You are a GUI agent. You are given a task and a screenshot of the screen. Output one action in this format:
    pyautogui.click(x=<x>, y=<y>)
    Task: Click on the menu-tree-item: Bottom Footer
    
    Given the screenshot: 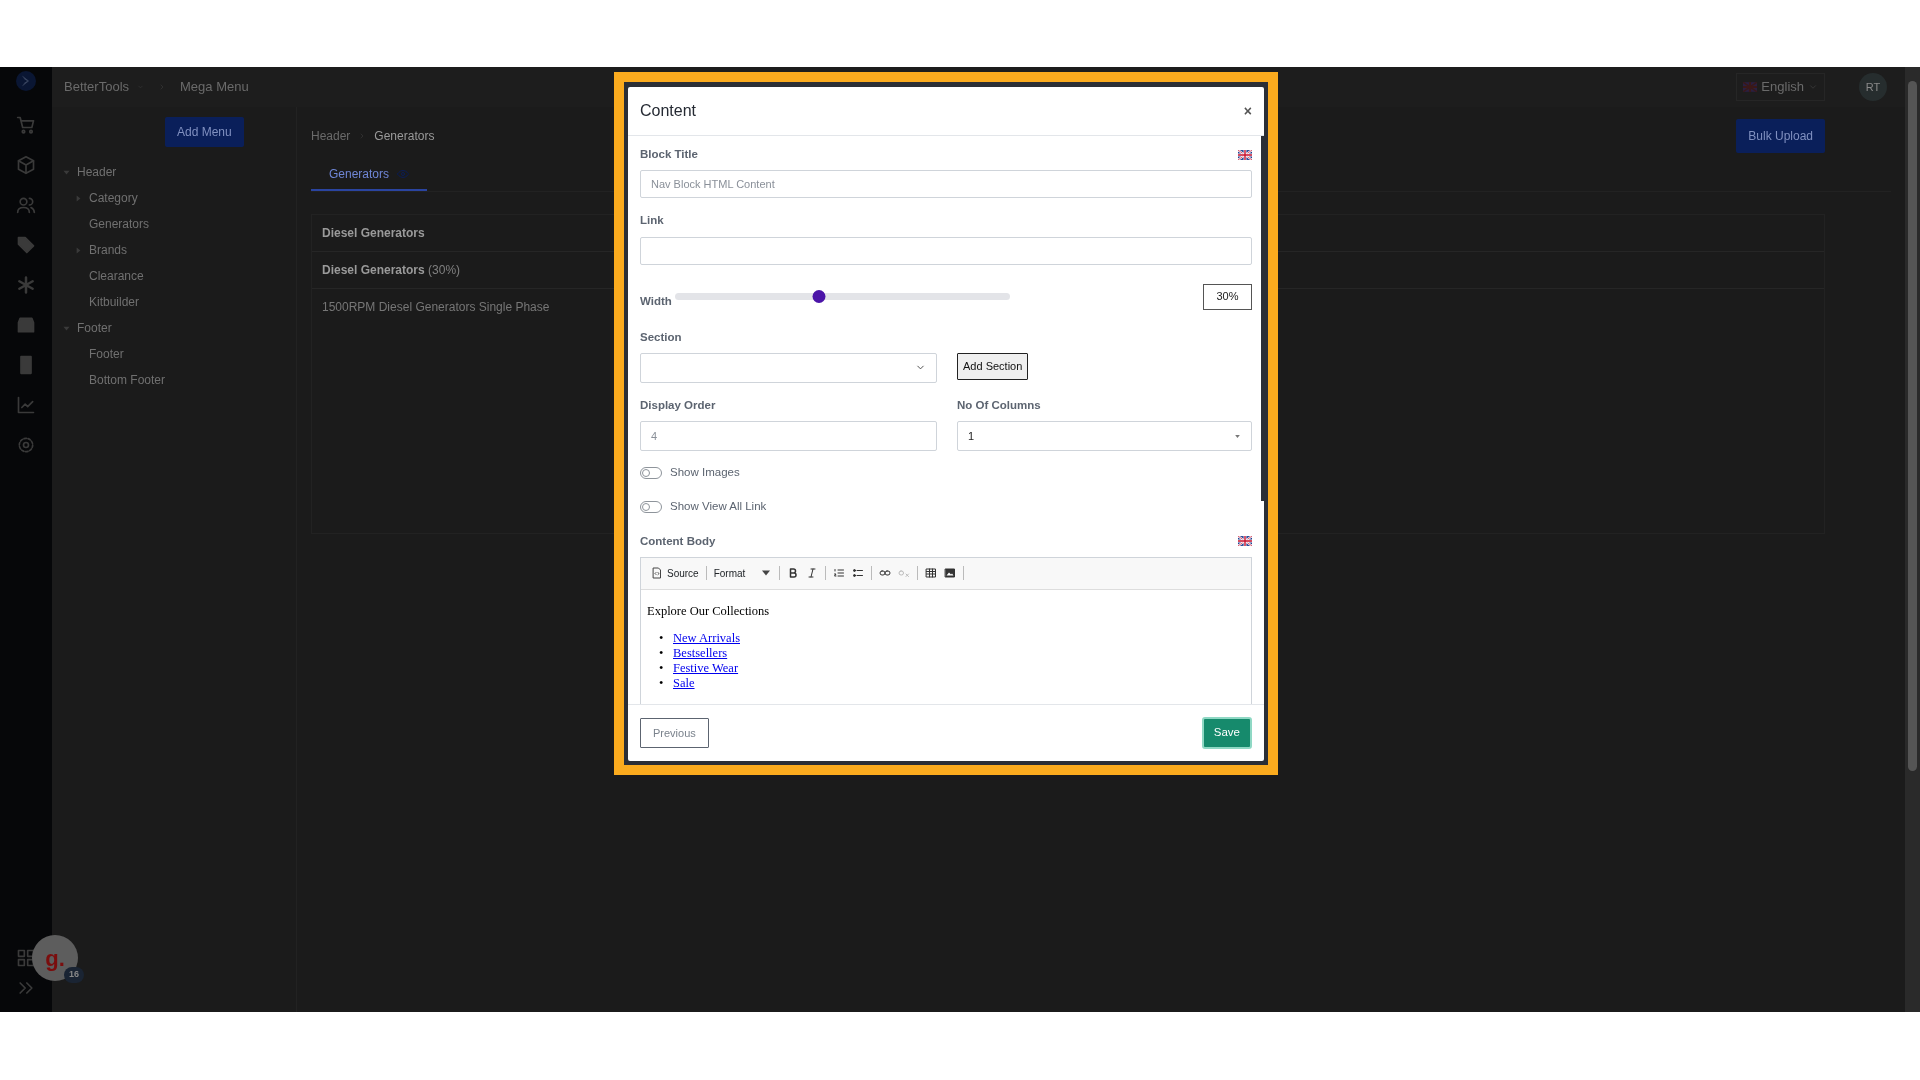 What is the action you would take?
    pyautogui.click(x=127, y=380)
    